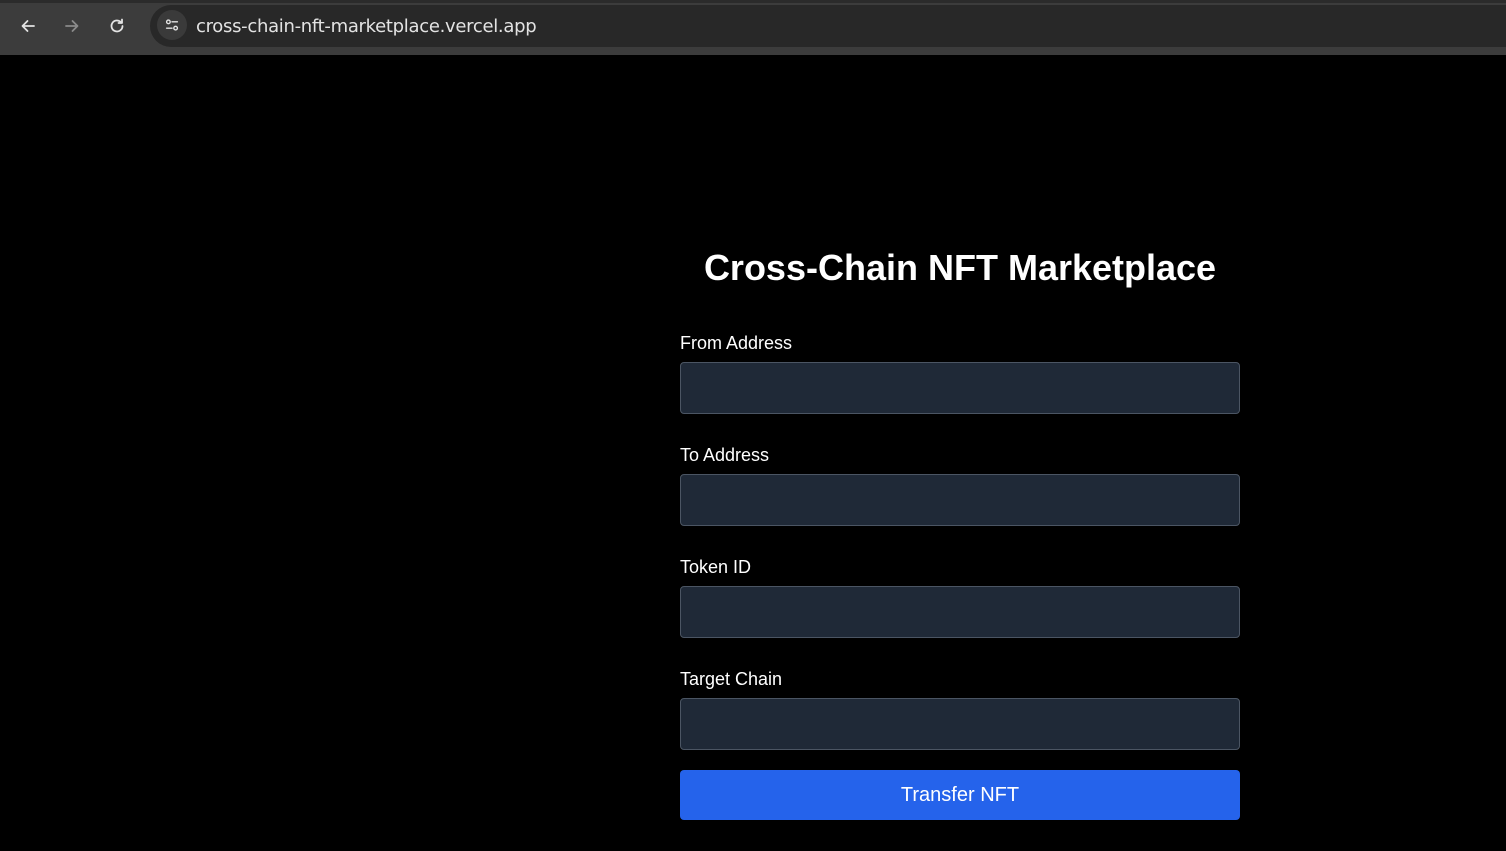 The image size is (1506, 851). Describe the element at coordinates (960, 500) in the screenshot. I see `to-address-input` at that location.